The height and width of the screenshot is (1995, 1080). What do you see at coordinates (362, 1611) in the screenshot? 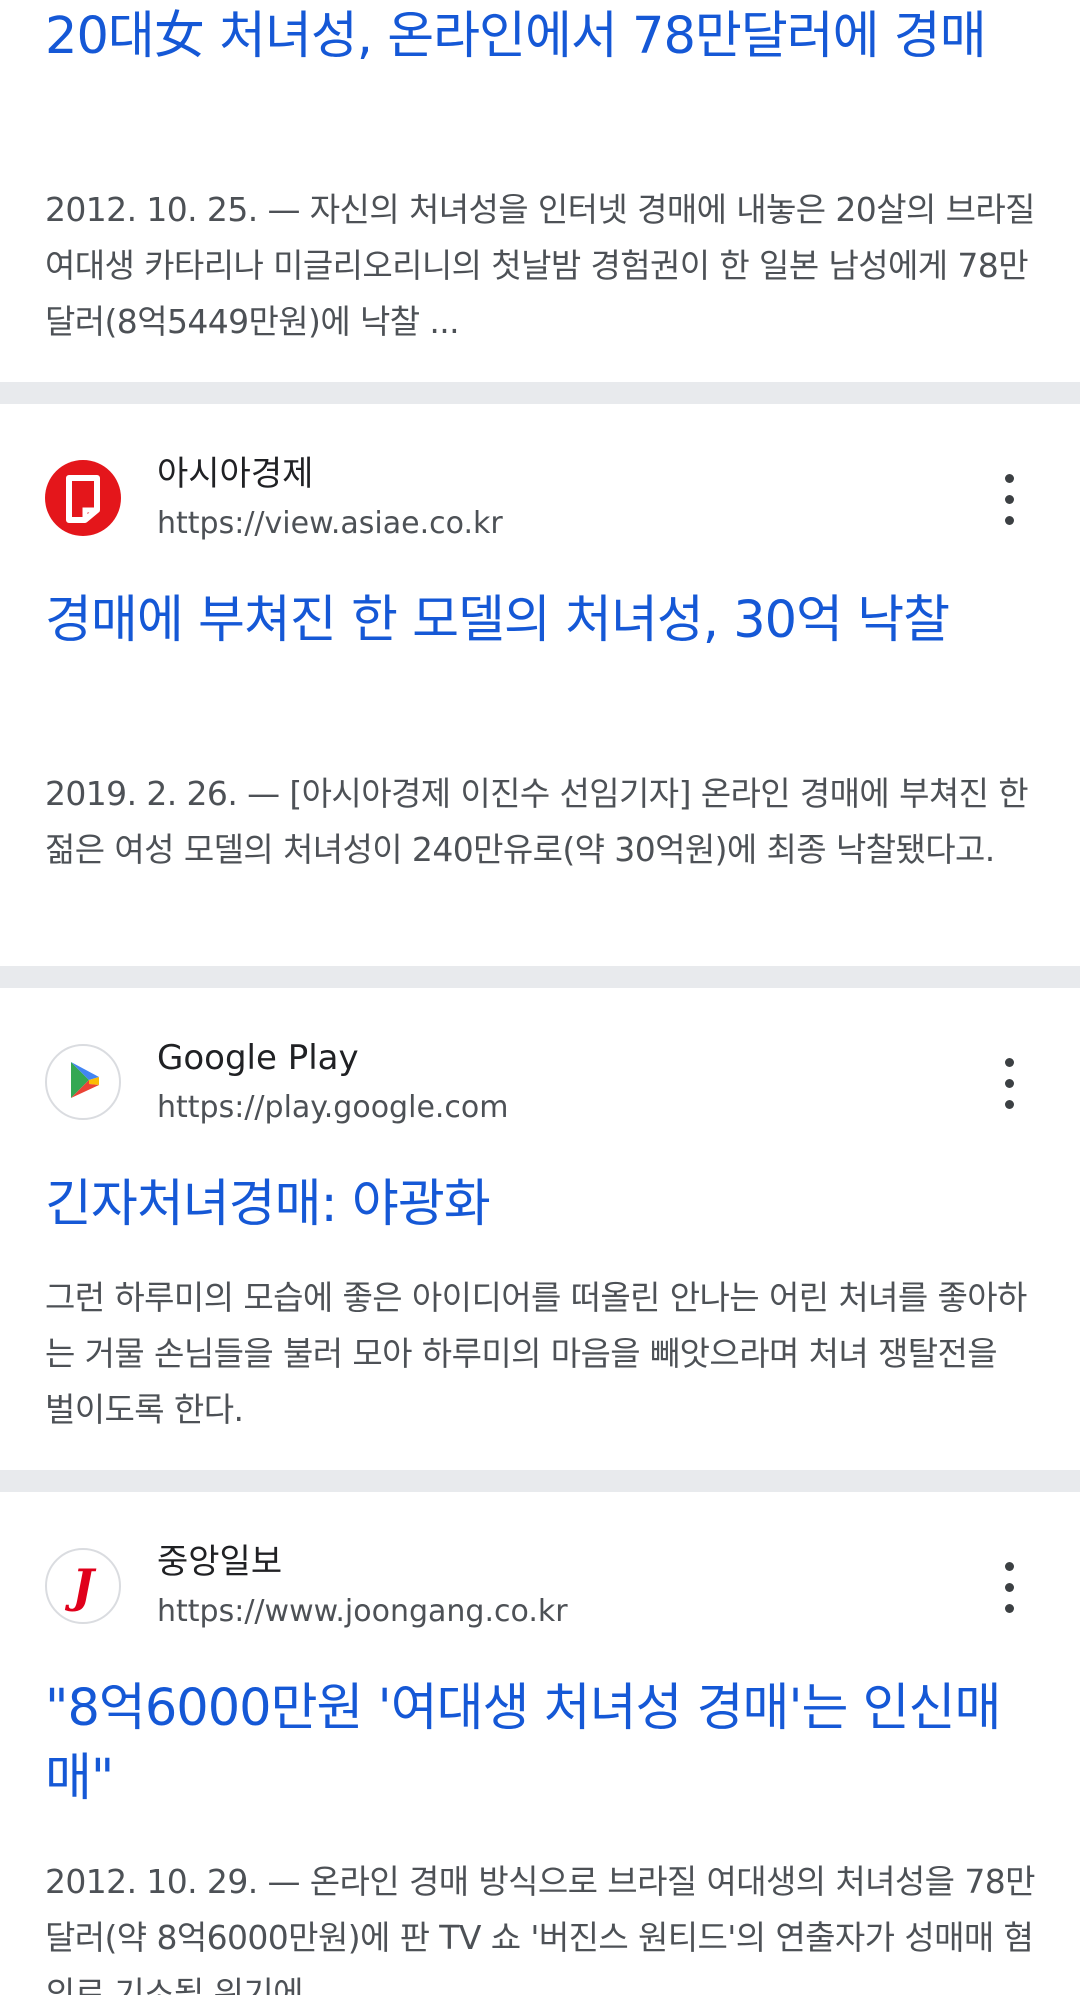
I see `result-source-url: https://www.joongang.co.kr` at bounding box center [362, 1611].